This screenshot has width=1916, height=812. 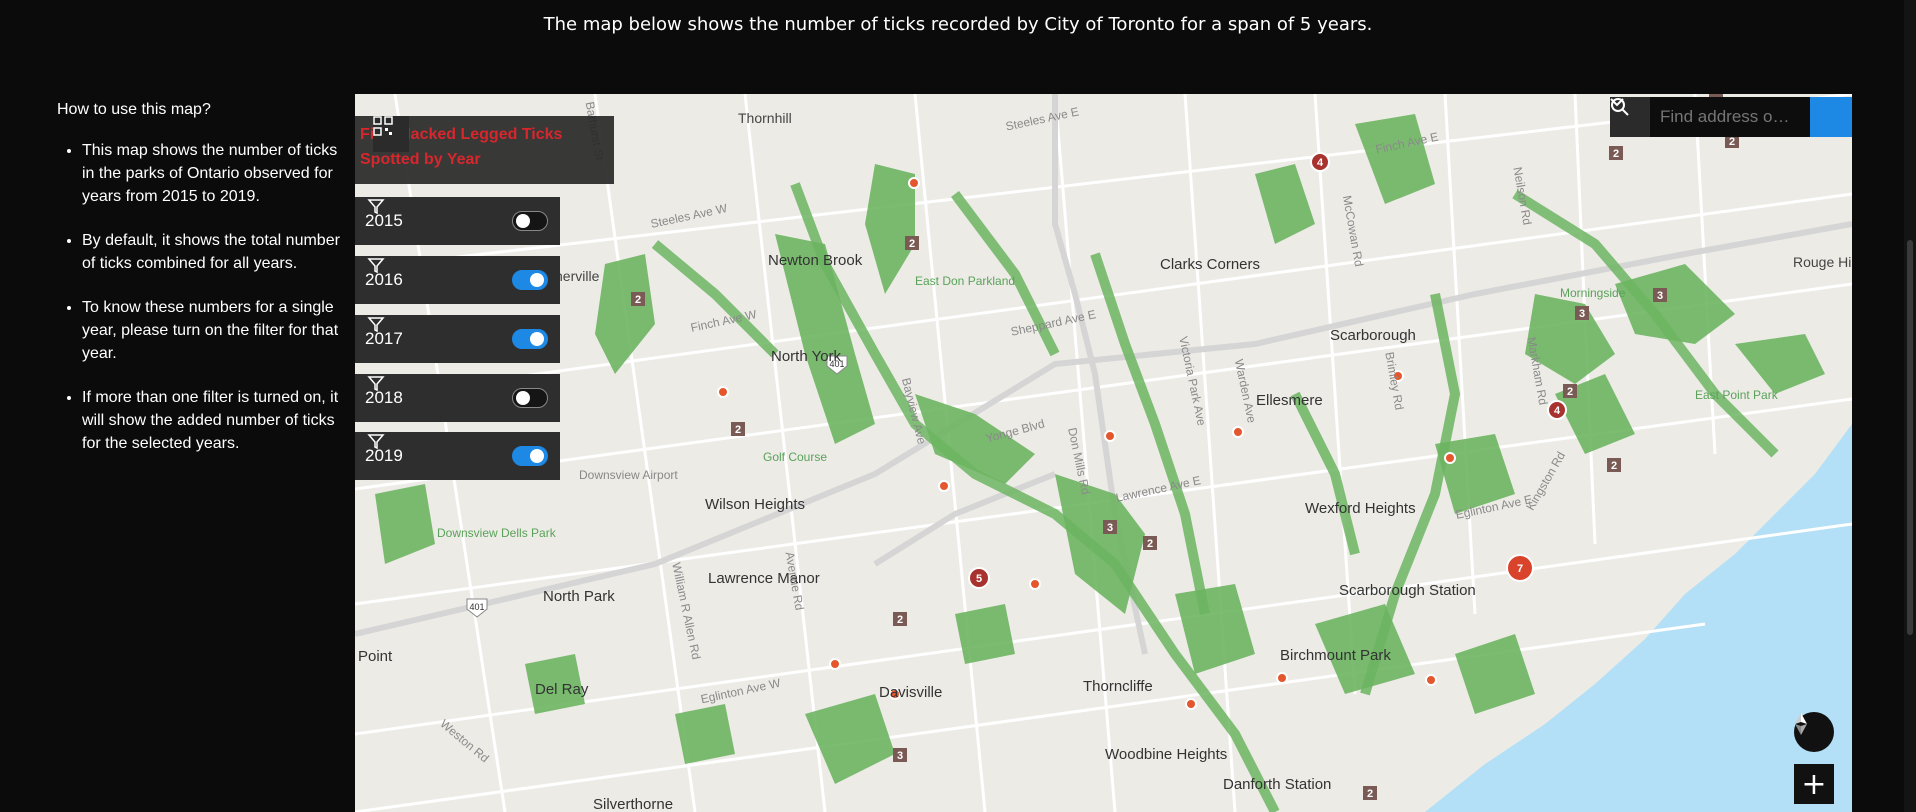 I want to click on compass-icon, so click(x=1801, y=724).